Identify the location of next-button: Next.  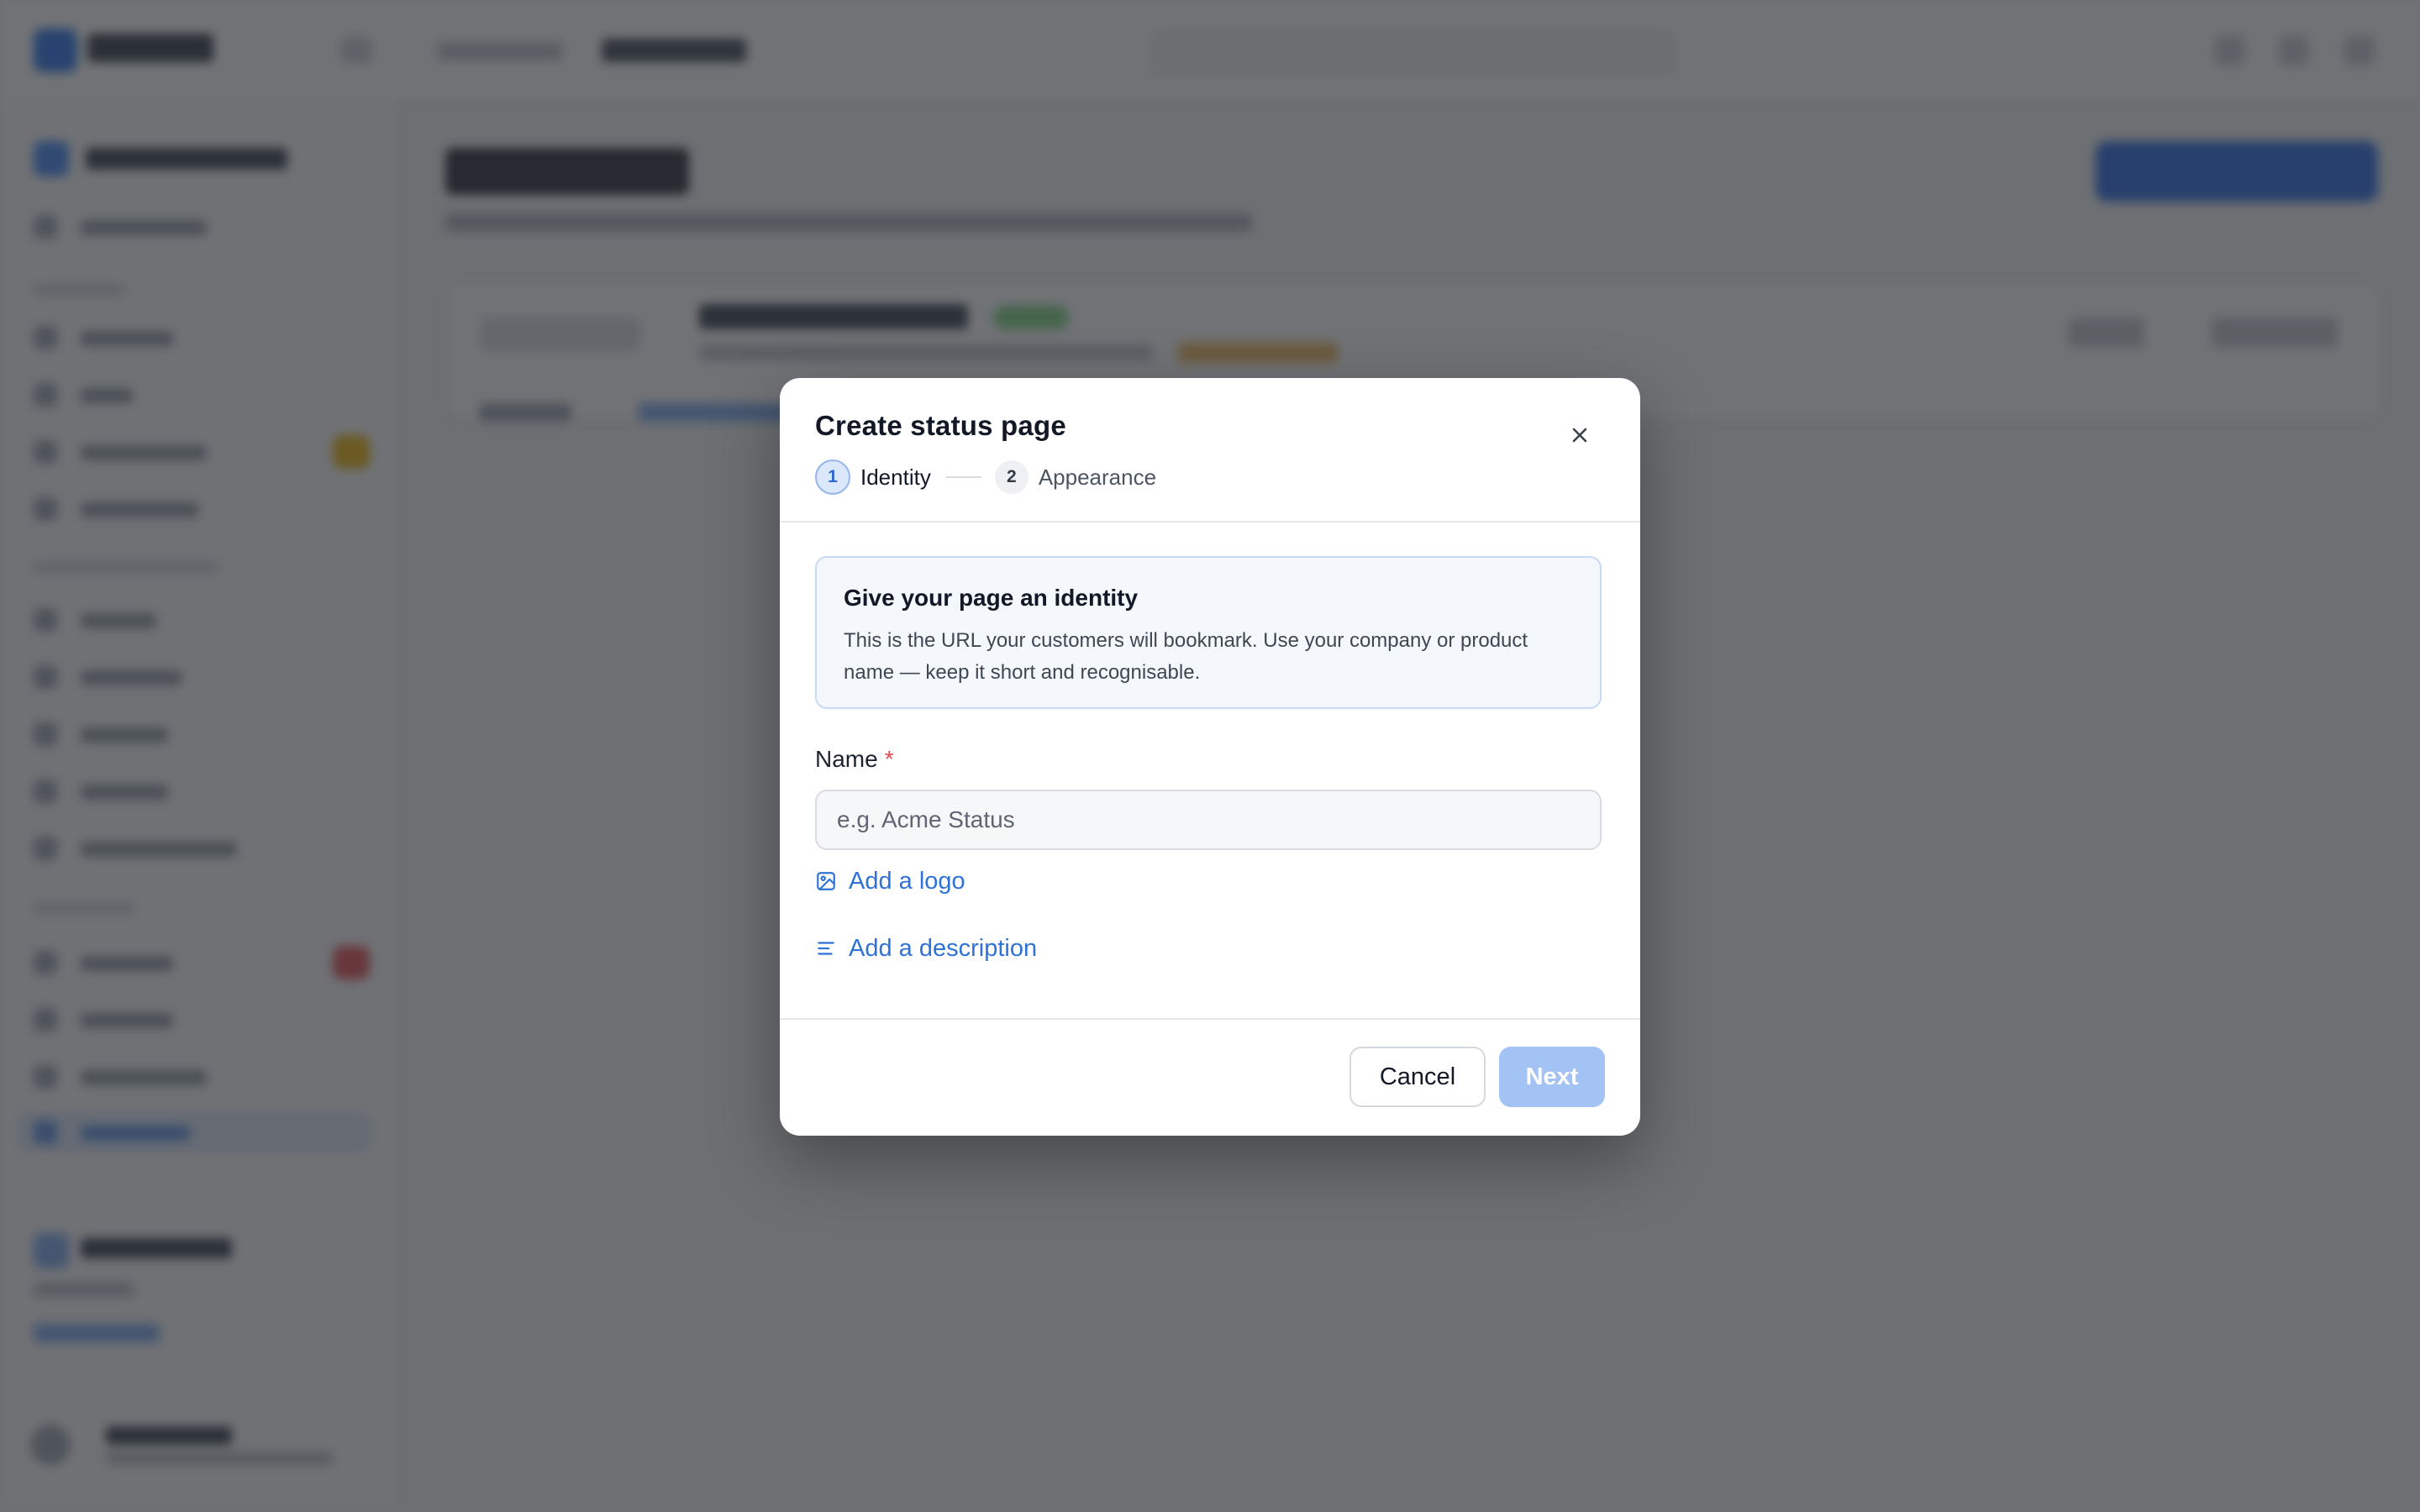
(1552, 1077).